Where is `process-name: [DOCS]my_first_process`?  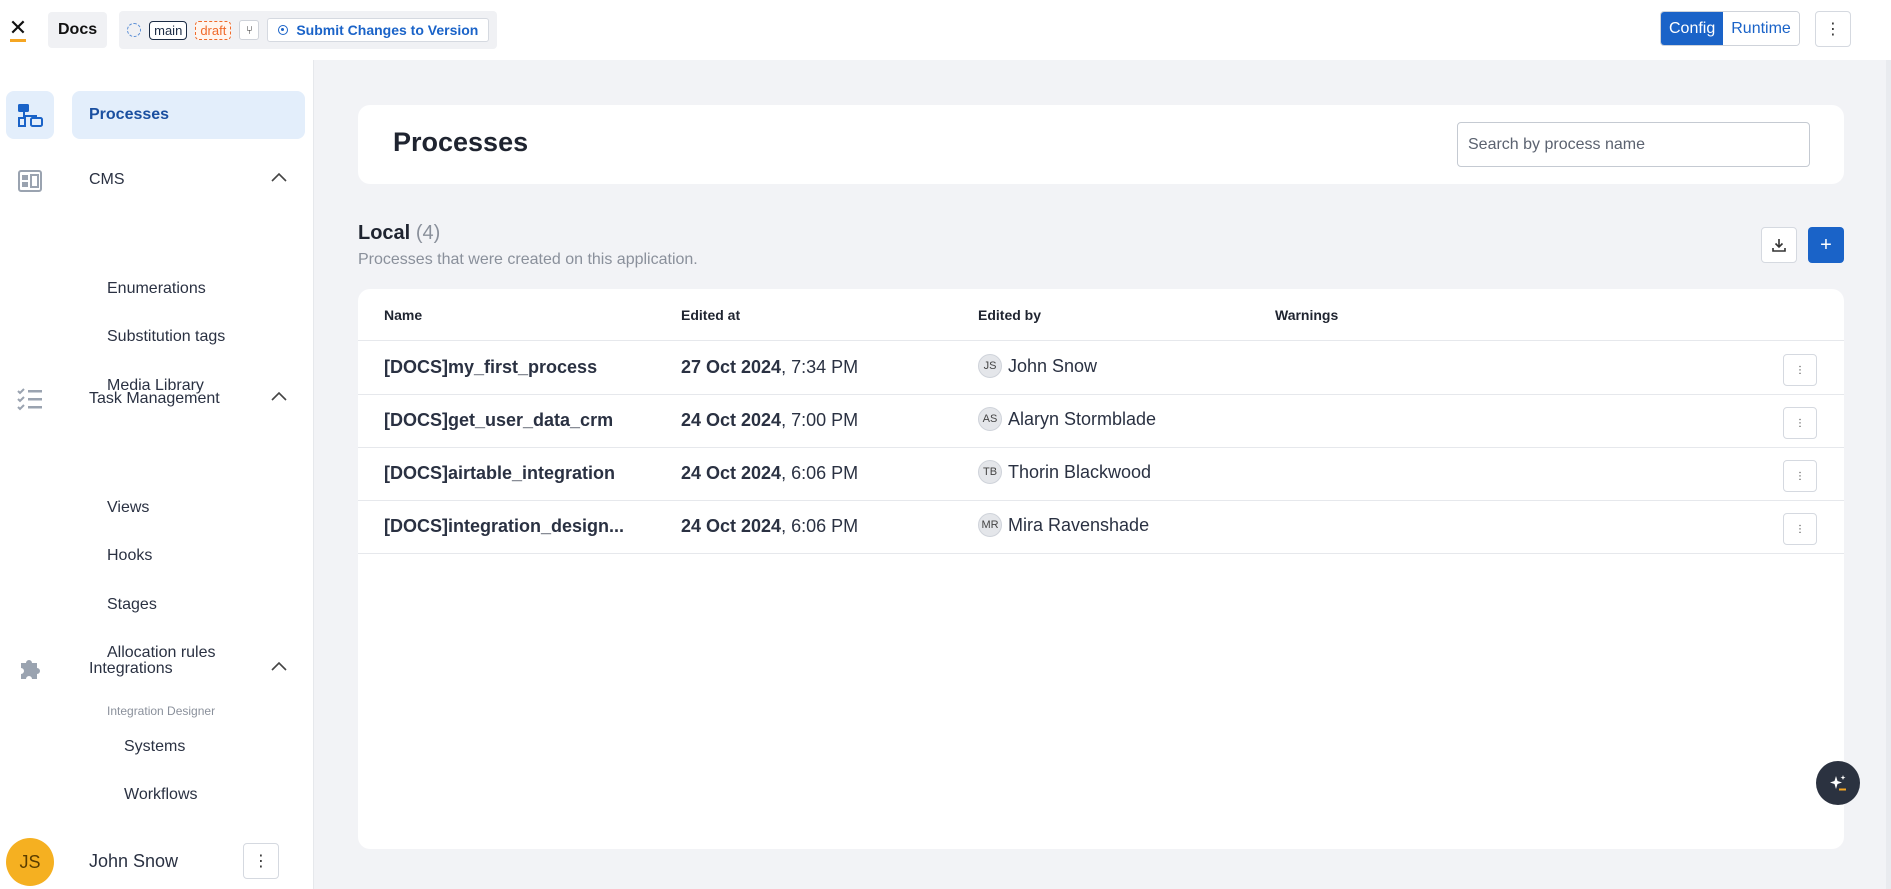 process-name: [DOCS]my_first_process is located at coordinates (490, 367).